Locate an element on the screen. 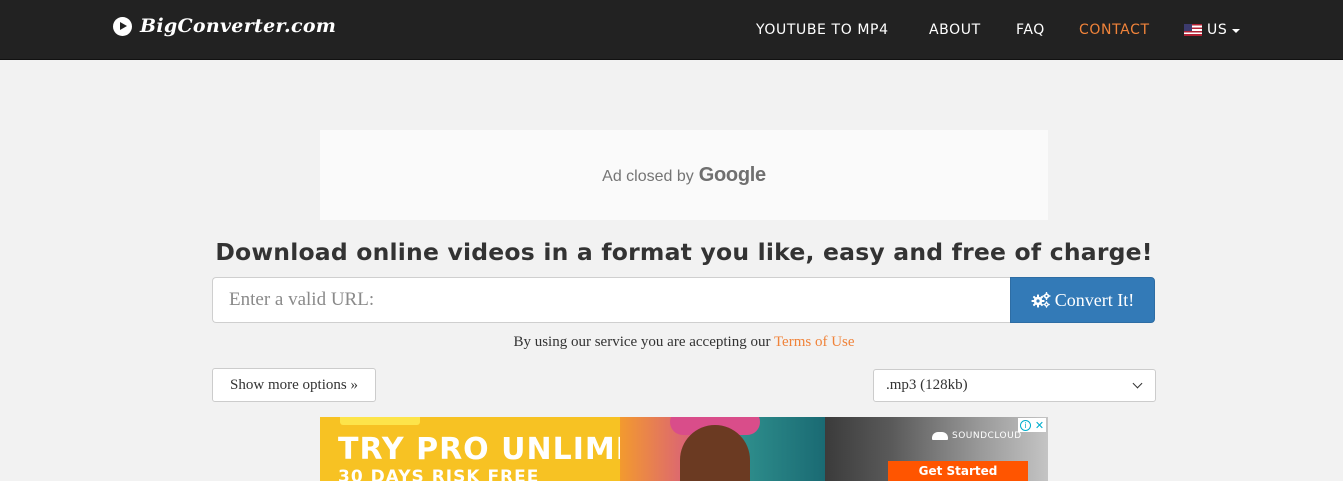 This screenshot has height=481, width=1343. gears-icon is located at coordinates (1041, 300).